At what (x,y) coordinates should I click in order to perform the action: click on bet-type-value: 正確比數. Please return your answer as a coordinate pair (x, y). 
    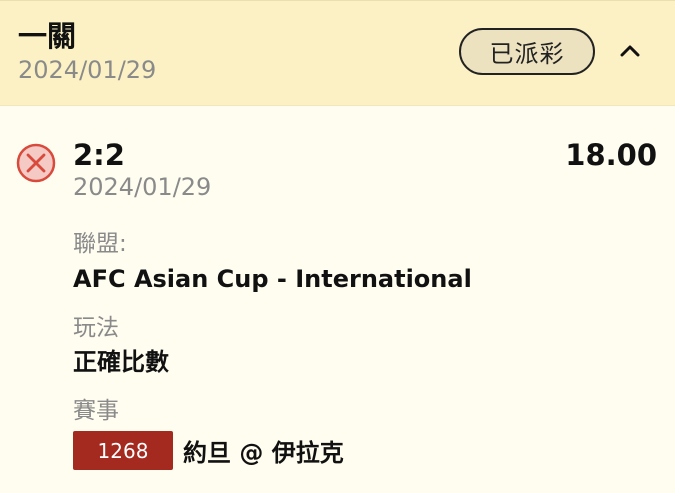
    Looking at the image, I should click on (121, 362).